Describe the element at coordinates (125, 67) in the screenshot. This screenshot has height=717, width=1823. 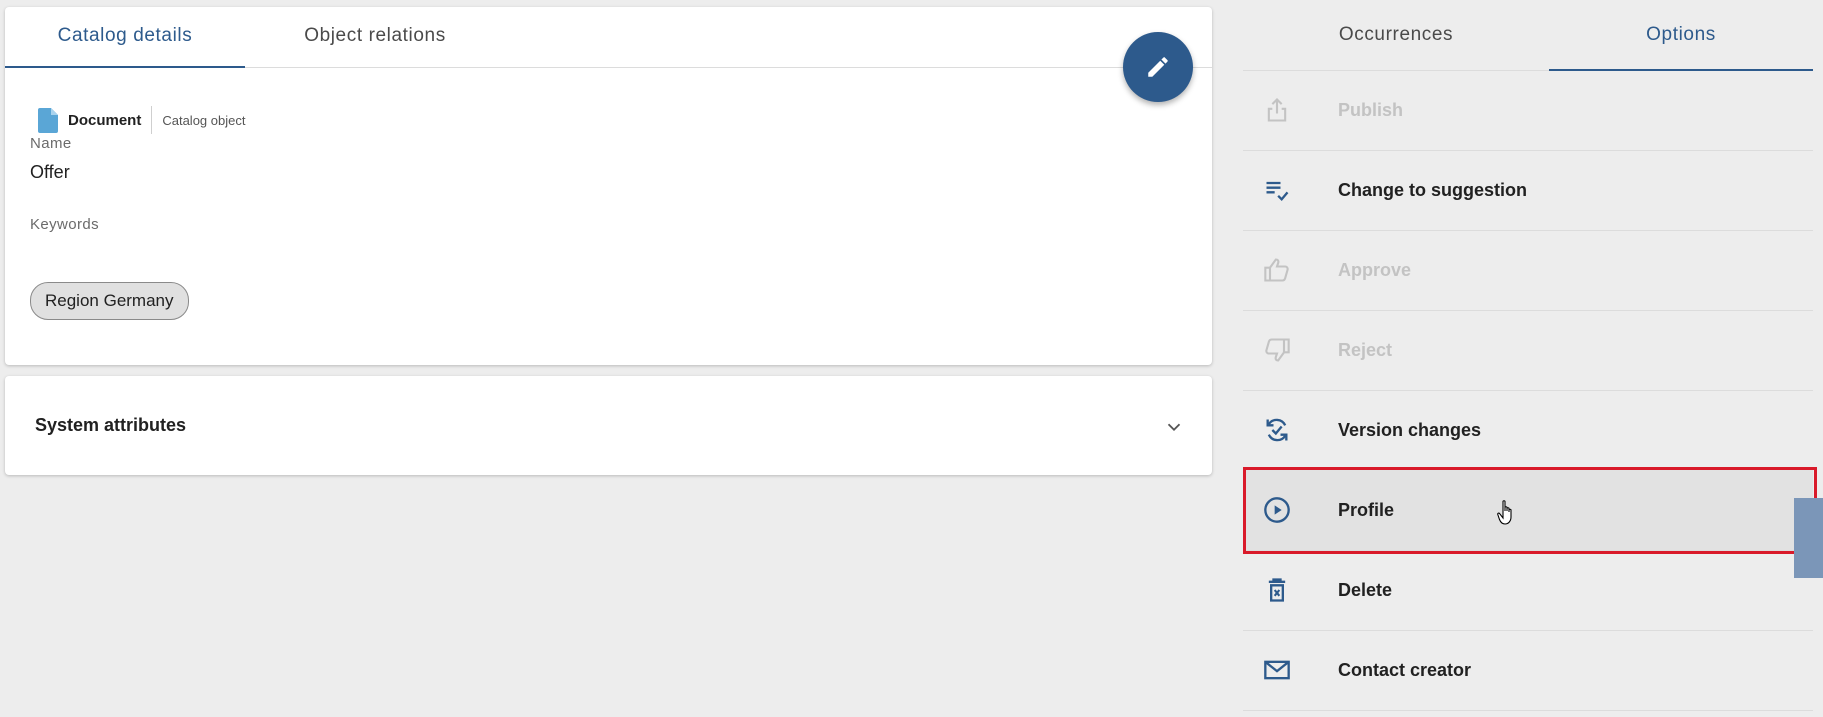
I see `active-tab-indicator` at that location.